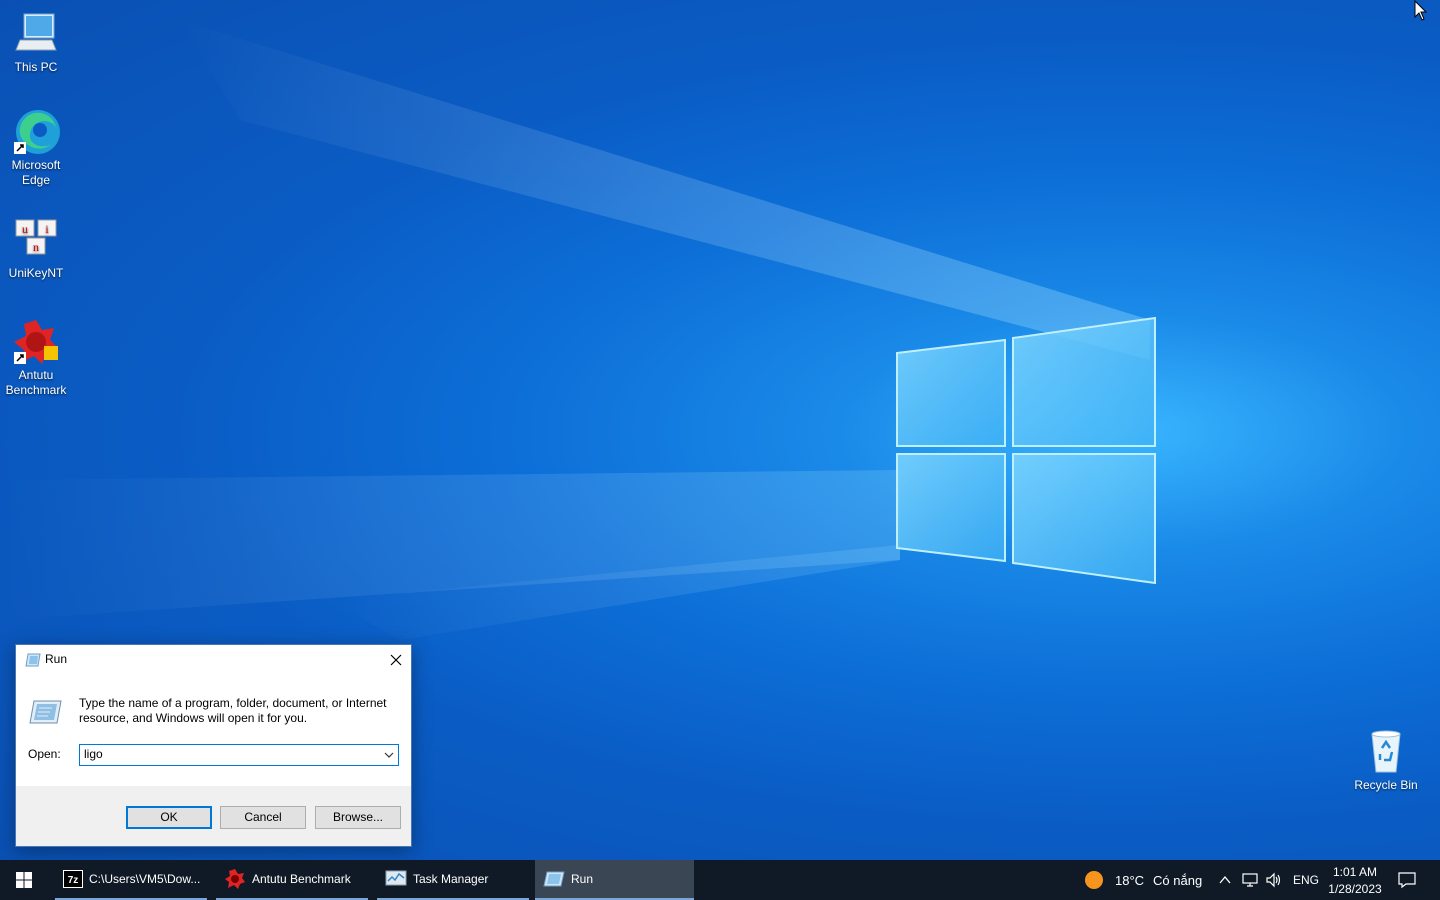 The width and height of the screenshot is (1440, 900). I want to click on language-text: ENG, so click(1306, 880).